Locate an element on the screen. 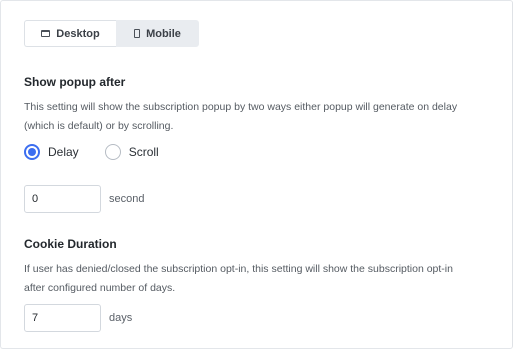 This screenshot has height=350, width=514. cookie-field-row: days is located at coordinates (78, 318).